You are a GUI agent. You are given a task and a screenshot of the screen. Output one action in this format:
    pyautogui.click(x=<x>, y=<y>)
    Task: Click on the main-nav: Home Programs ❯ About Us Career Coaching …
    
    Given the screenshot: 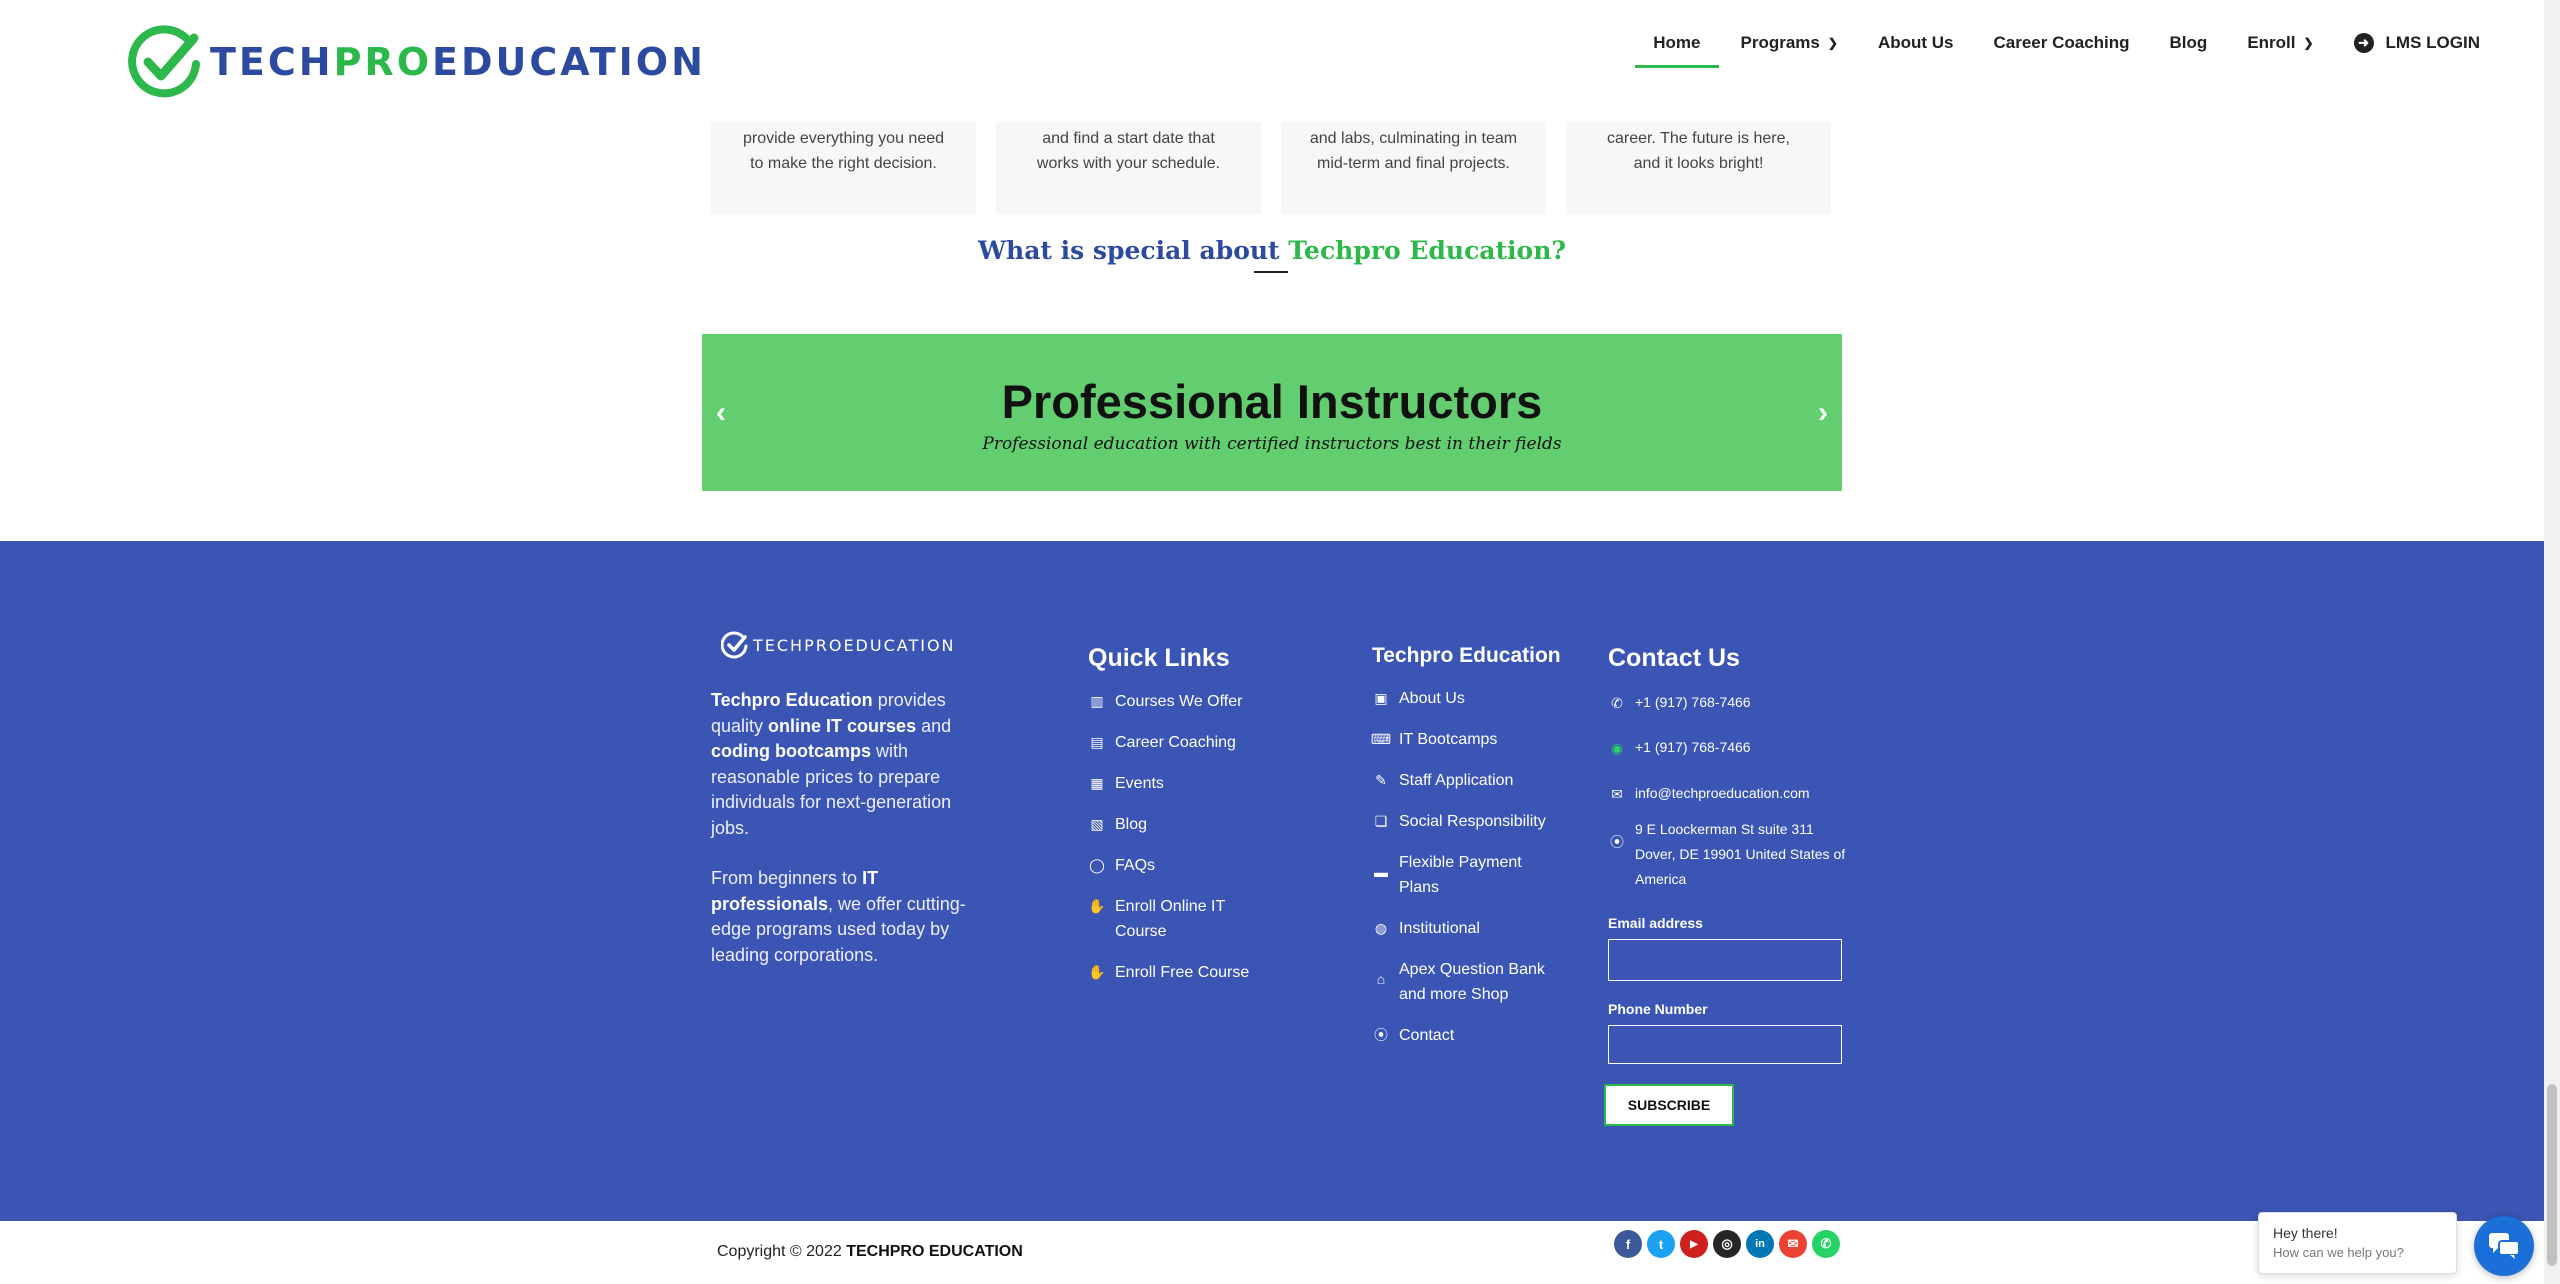 What is the action you would take?
    pyautogui.click(x=2046, y=47)
    